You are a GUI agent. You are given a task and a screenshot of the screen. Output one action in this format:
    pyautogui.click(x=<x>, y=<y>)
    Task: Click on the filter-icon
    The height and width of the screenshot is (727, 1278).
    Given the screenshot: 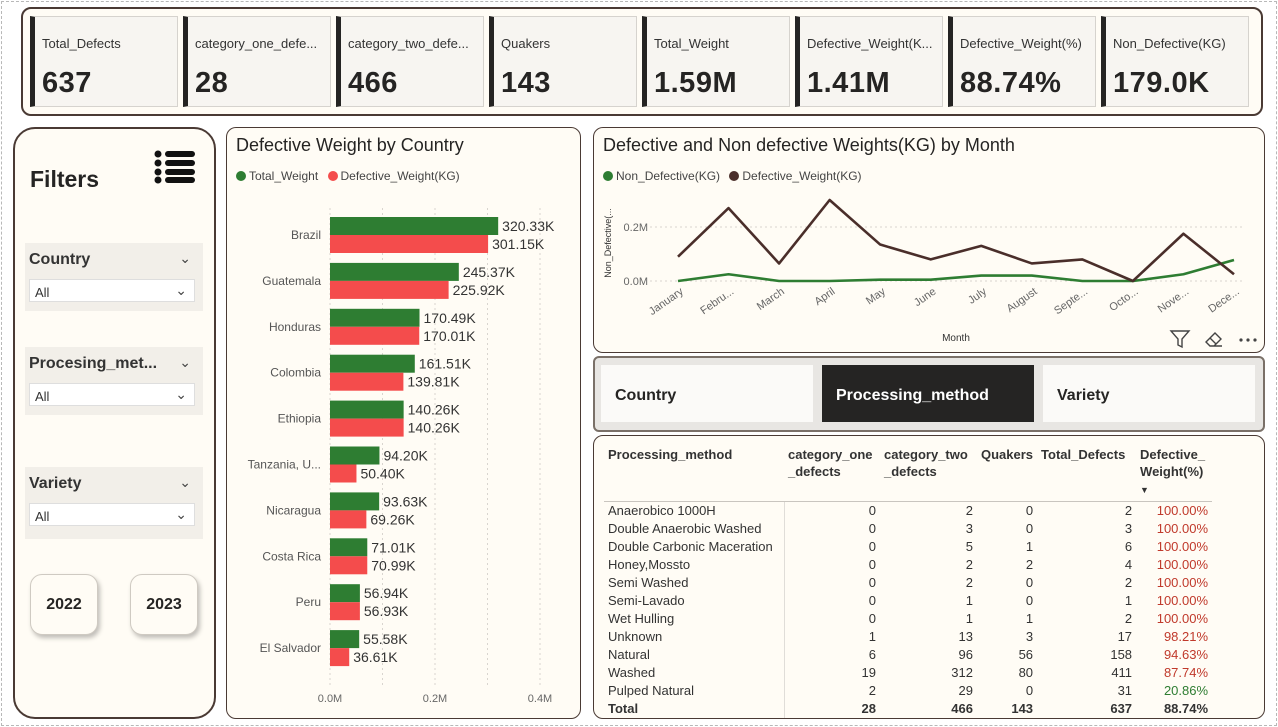 What is the action you would take?
    pyautogui.click(x=1180, y=339)
    